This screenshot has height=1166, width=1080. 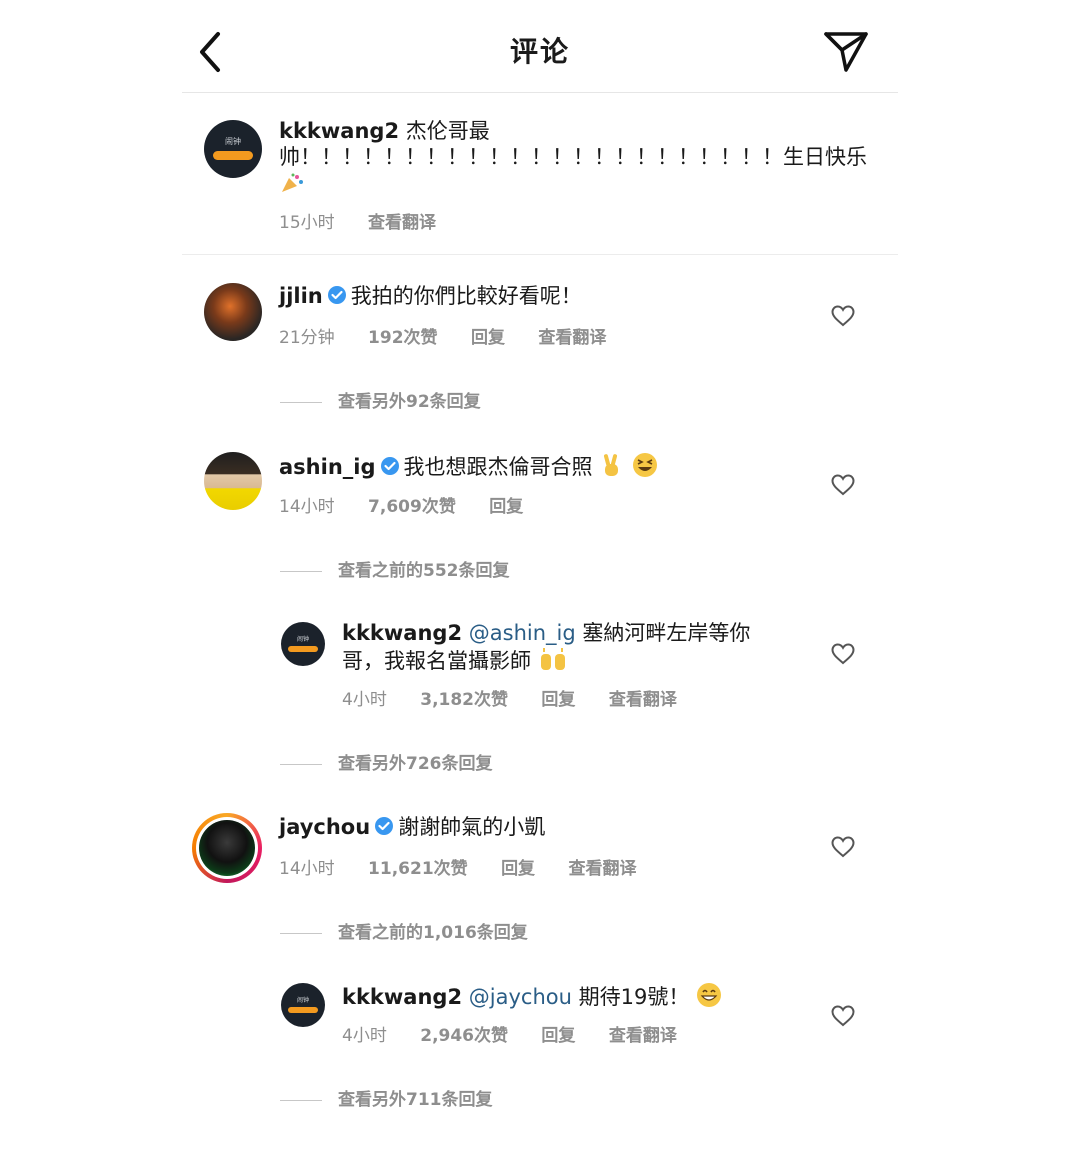 I want to click on raising-hands-icon, so click(x=552, y=659).